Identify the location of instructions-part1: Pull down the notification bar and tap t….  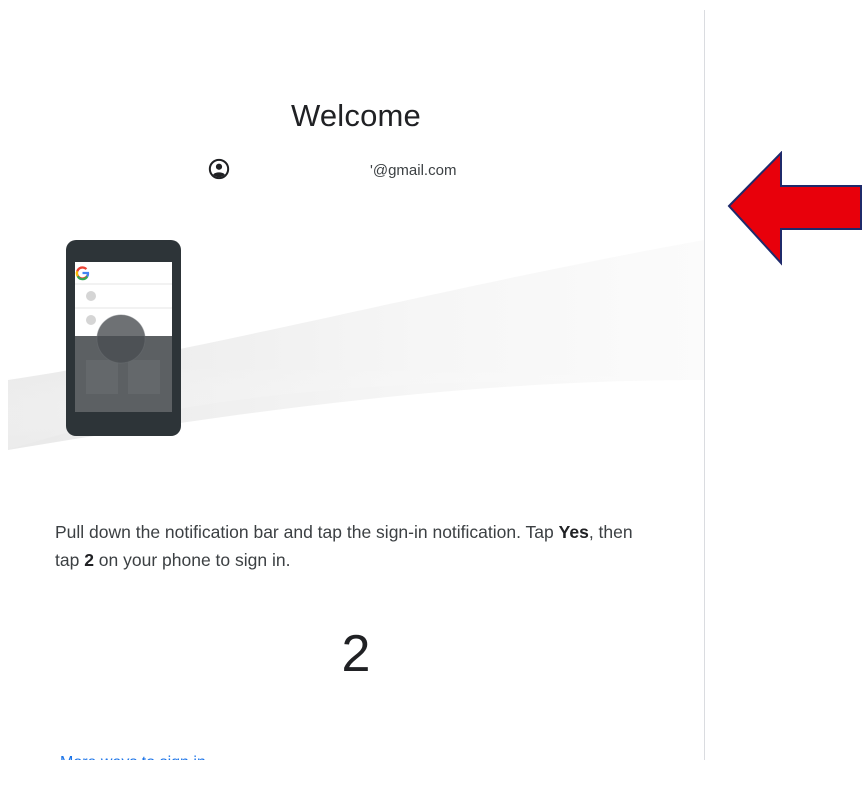
(307, 532).